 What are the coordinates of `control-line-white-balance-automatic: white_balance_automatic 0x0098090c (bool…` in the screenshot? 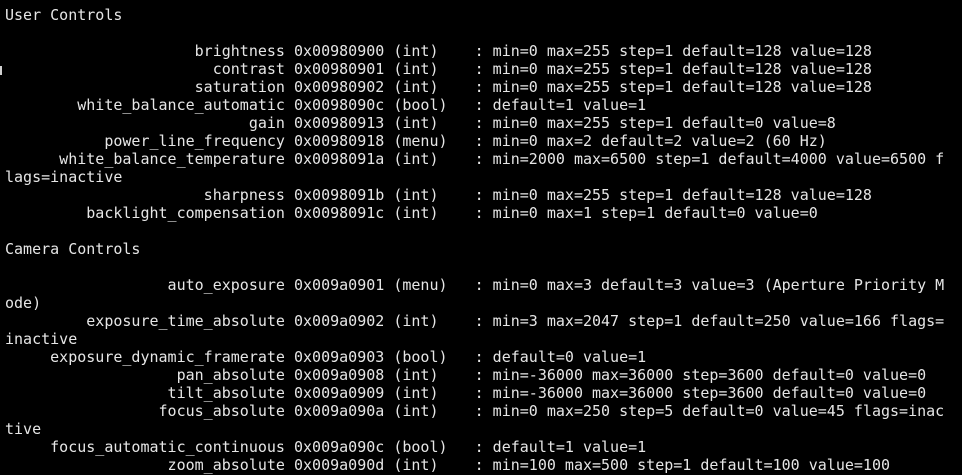 It's located at (326, 105).